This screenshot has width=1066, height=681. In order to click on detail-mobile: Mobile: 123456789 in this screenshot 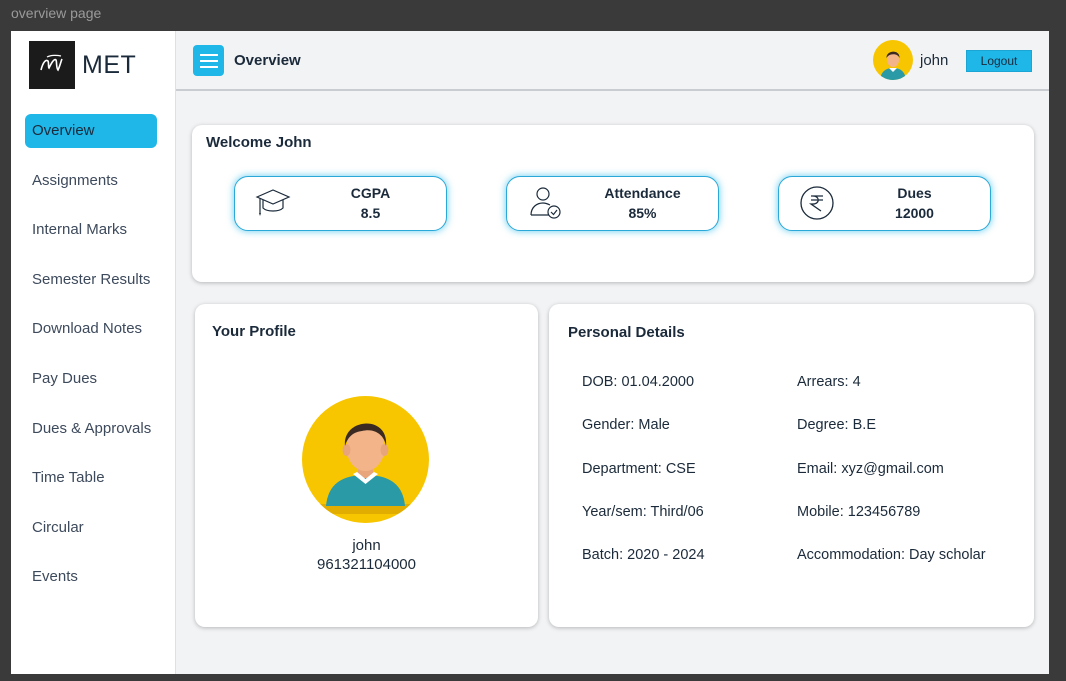, I will do `click(859, 511)`.